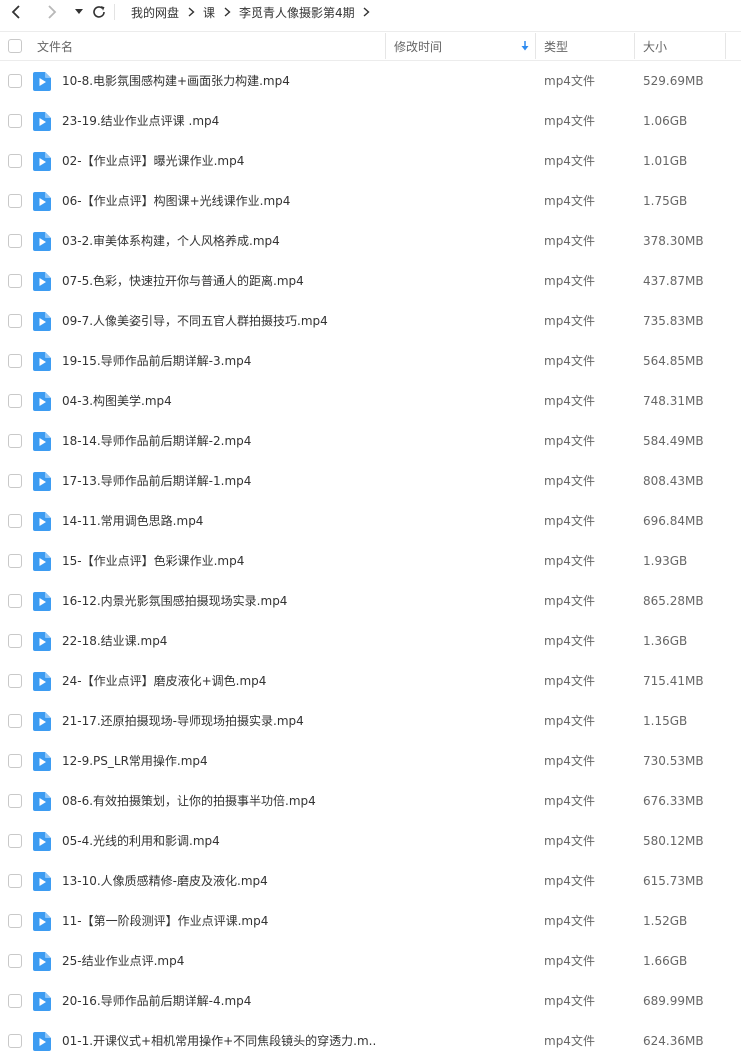  Describe the element at coordinates (155, 12) in the screenshot. I see `breadcrumb-item-my-disk: 我的网盘` at that location.